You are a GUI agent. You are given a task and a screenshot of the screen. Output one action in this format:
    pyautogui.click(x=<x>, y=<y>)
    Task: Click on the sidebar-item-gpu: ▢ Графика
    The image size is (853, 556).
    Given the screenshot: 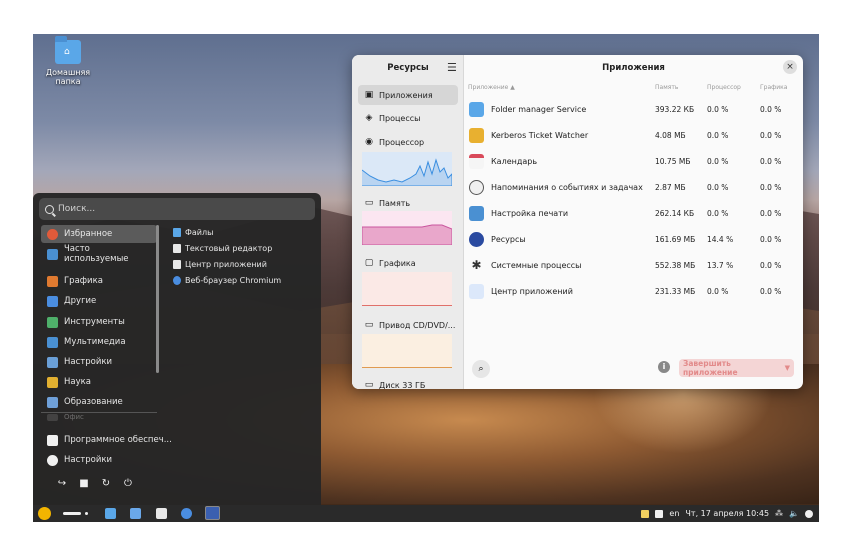 What is the action you would take?
    pyautogui.click(x=408, y=263)
    